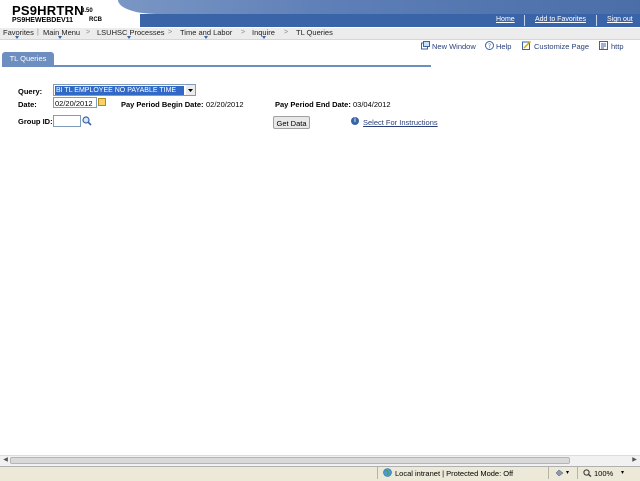 This screenshot has width=640, height=481. Describe the element at coordinates (313, 104) in the screenshot. I see `pay-period-end-label: Pay Period End Date:` at that location.